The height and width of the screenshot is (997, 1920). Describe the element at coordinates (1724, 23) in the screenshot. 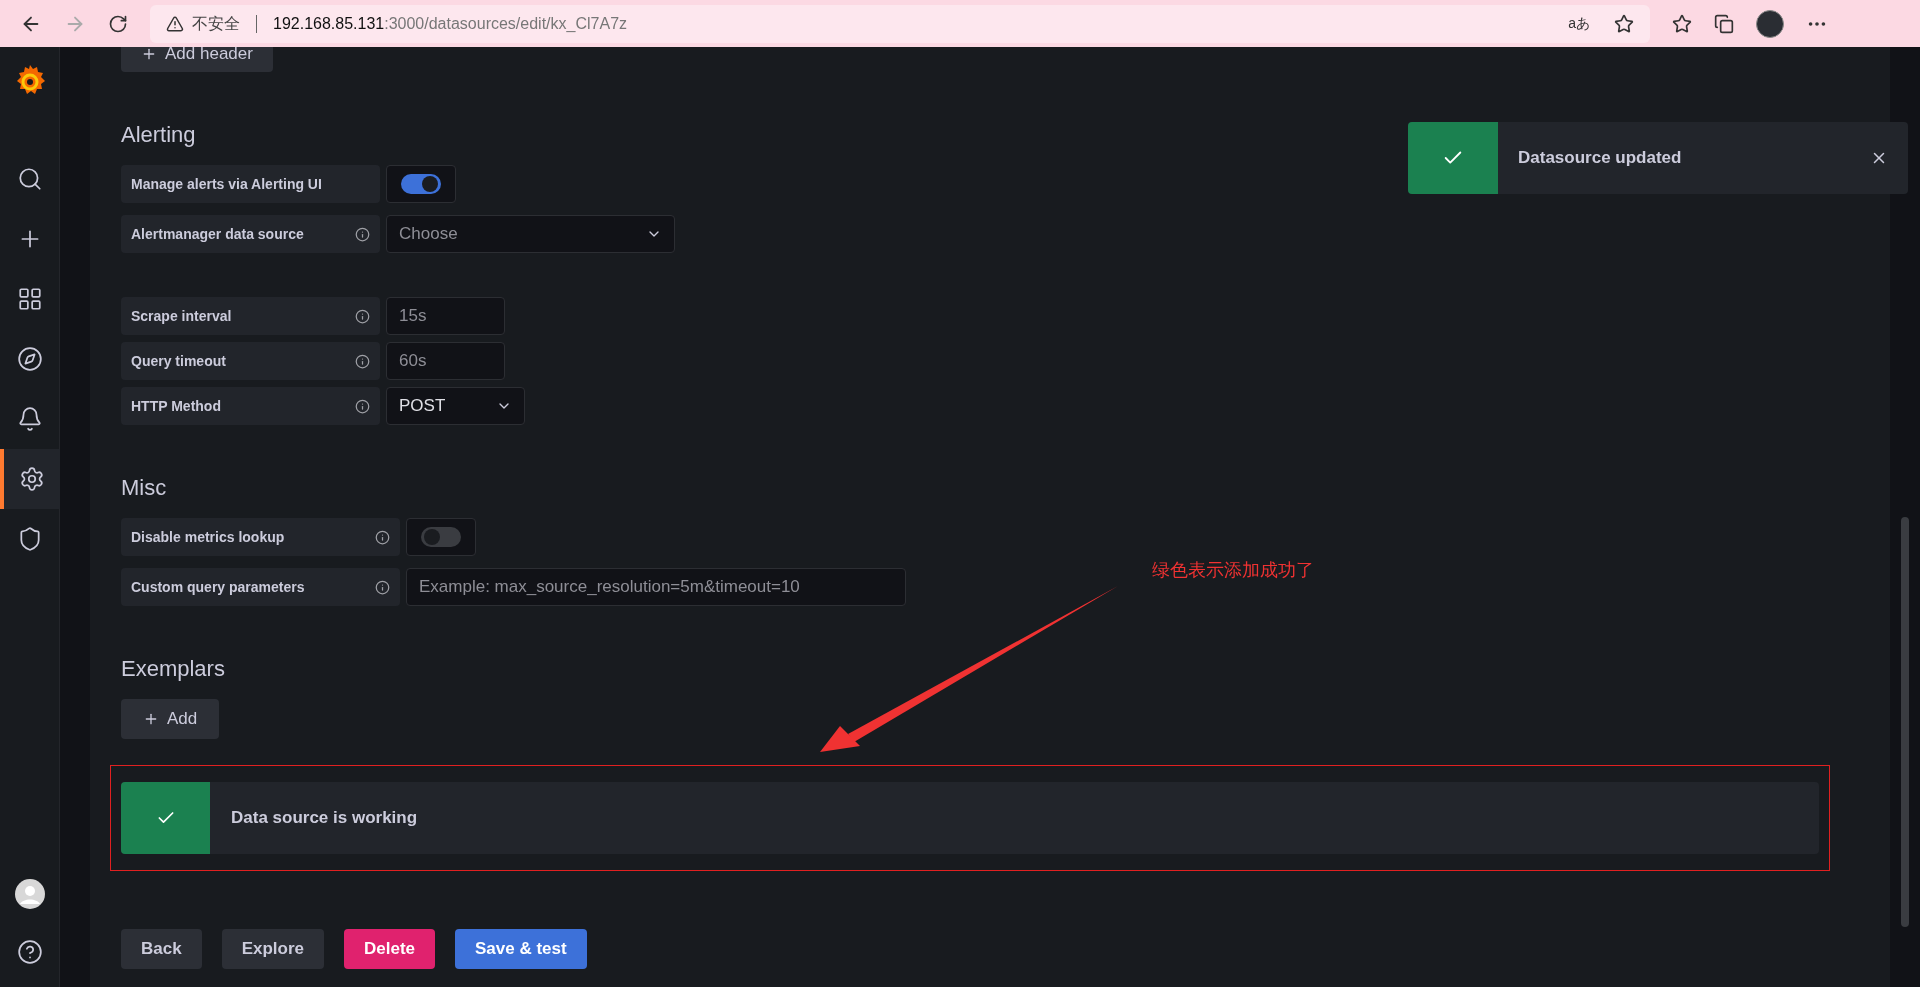

I see `collections-icon` at that location.